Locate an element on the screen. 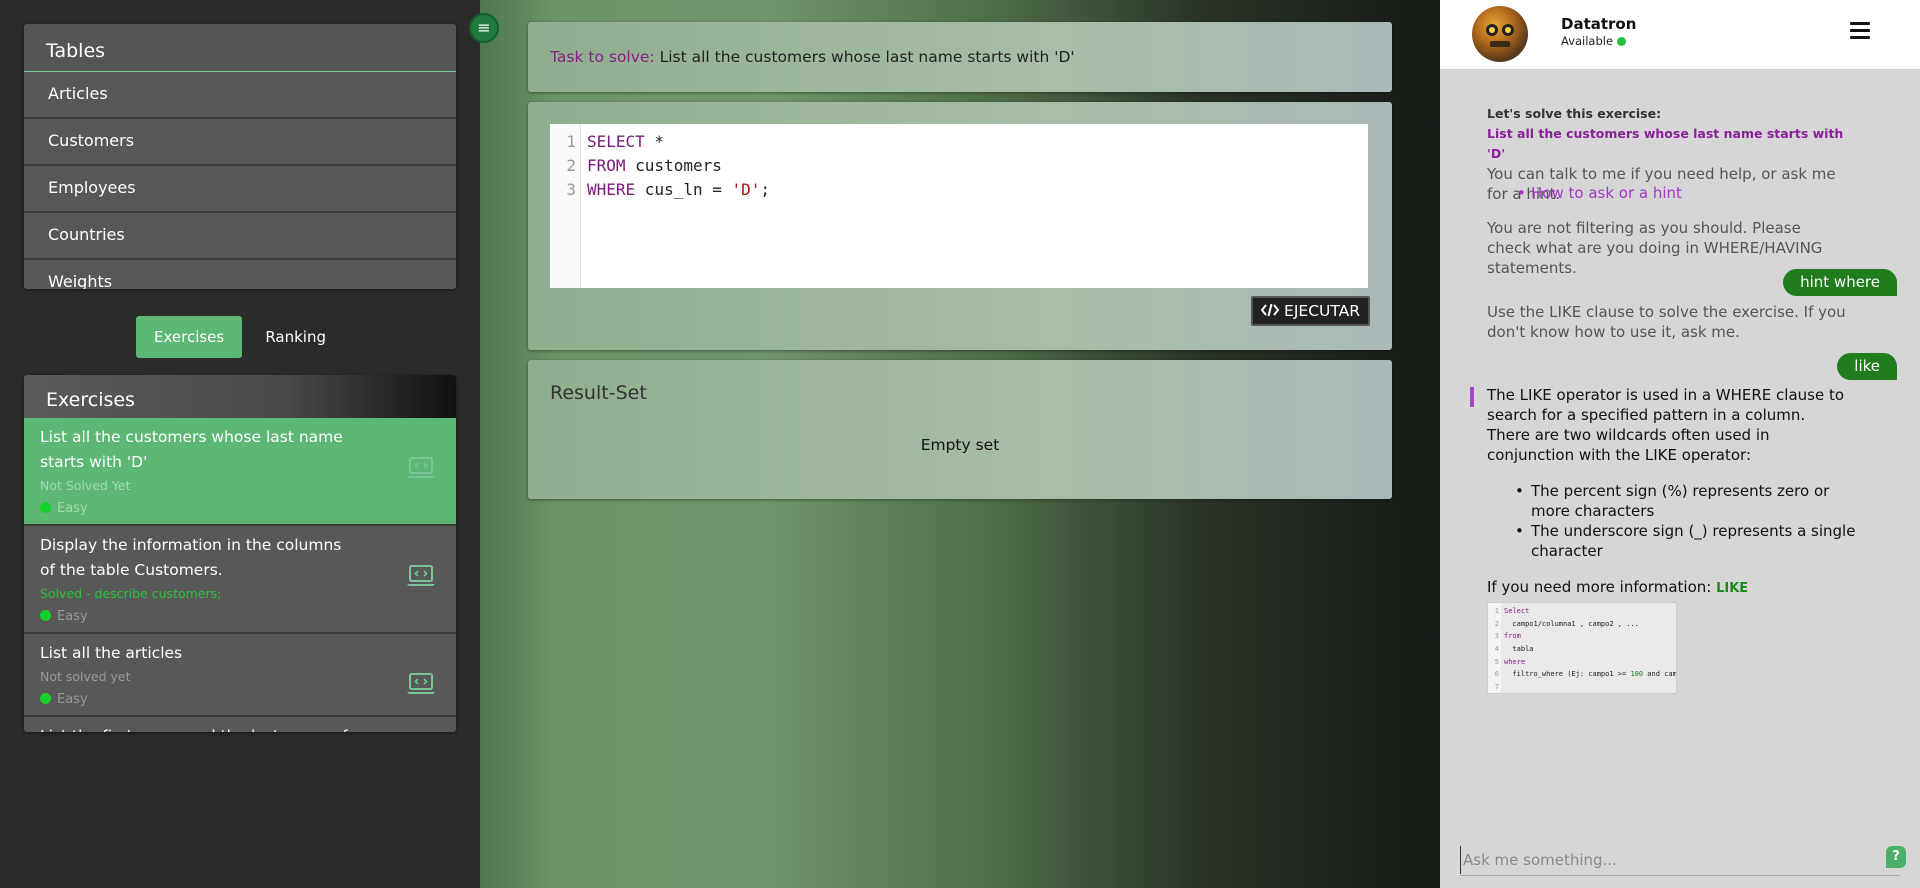 Image resolution: width=1920 pixels, height=888 pixels. line-numbers: 1 2 3 is located at coordinates (565, 206).